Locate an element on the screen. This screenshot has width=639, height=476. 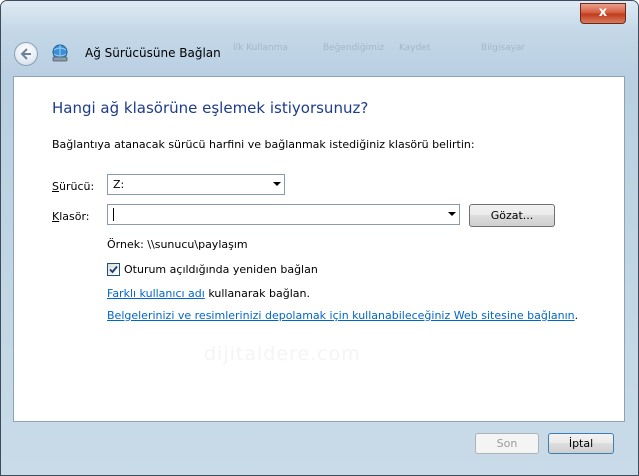
website-suffix: . is located at coordinates (576, 315).